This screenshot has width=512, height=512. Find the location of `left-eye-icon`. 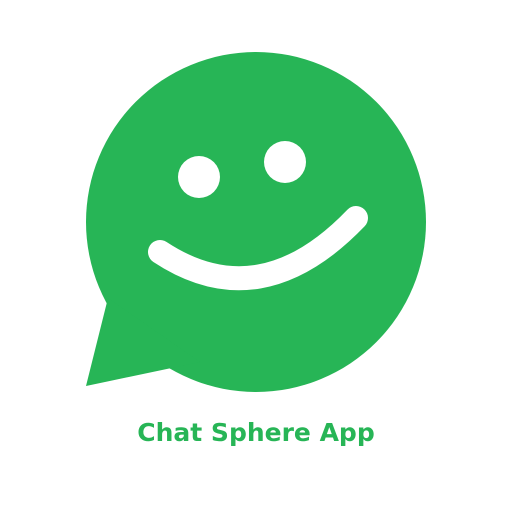

left-eye-icon is located at coordinates (199, 177).